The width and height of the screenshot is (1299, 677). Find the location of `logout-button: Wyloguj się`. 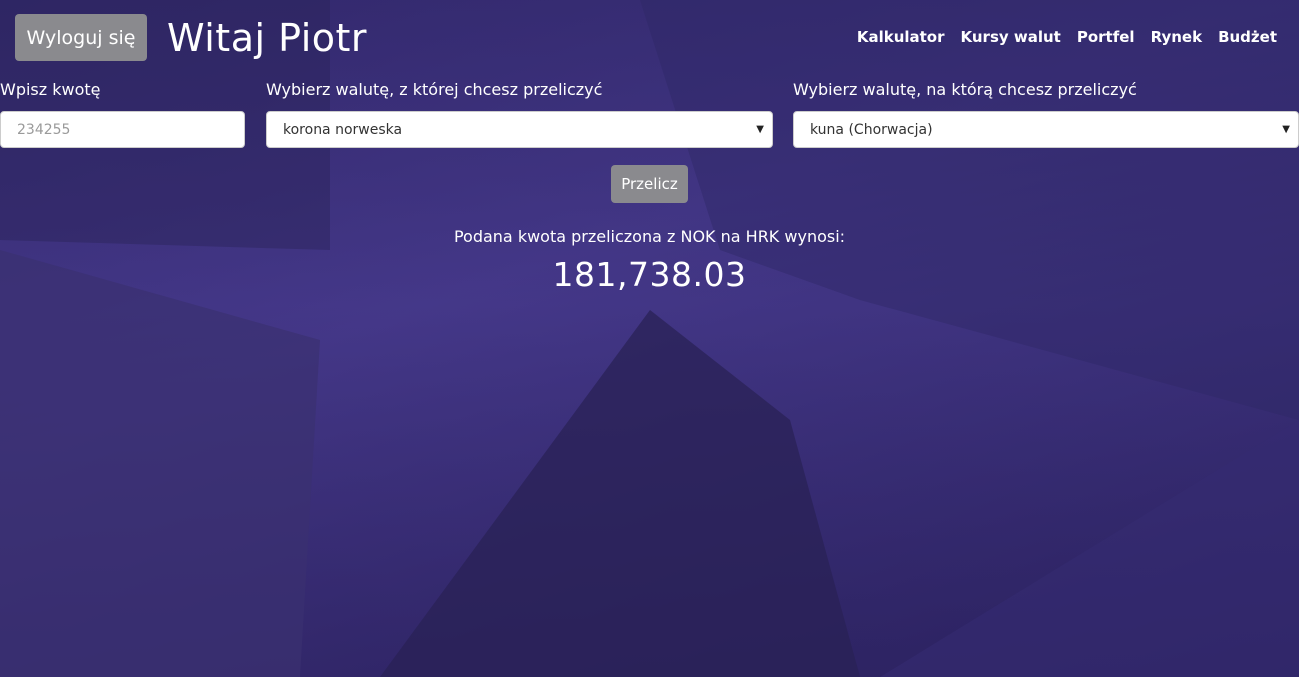

logout-button: Wyloguj się is located at coordinates (81, 37).